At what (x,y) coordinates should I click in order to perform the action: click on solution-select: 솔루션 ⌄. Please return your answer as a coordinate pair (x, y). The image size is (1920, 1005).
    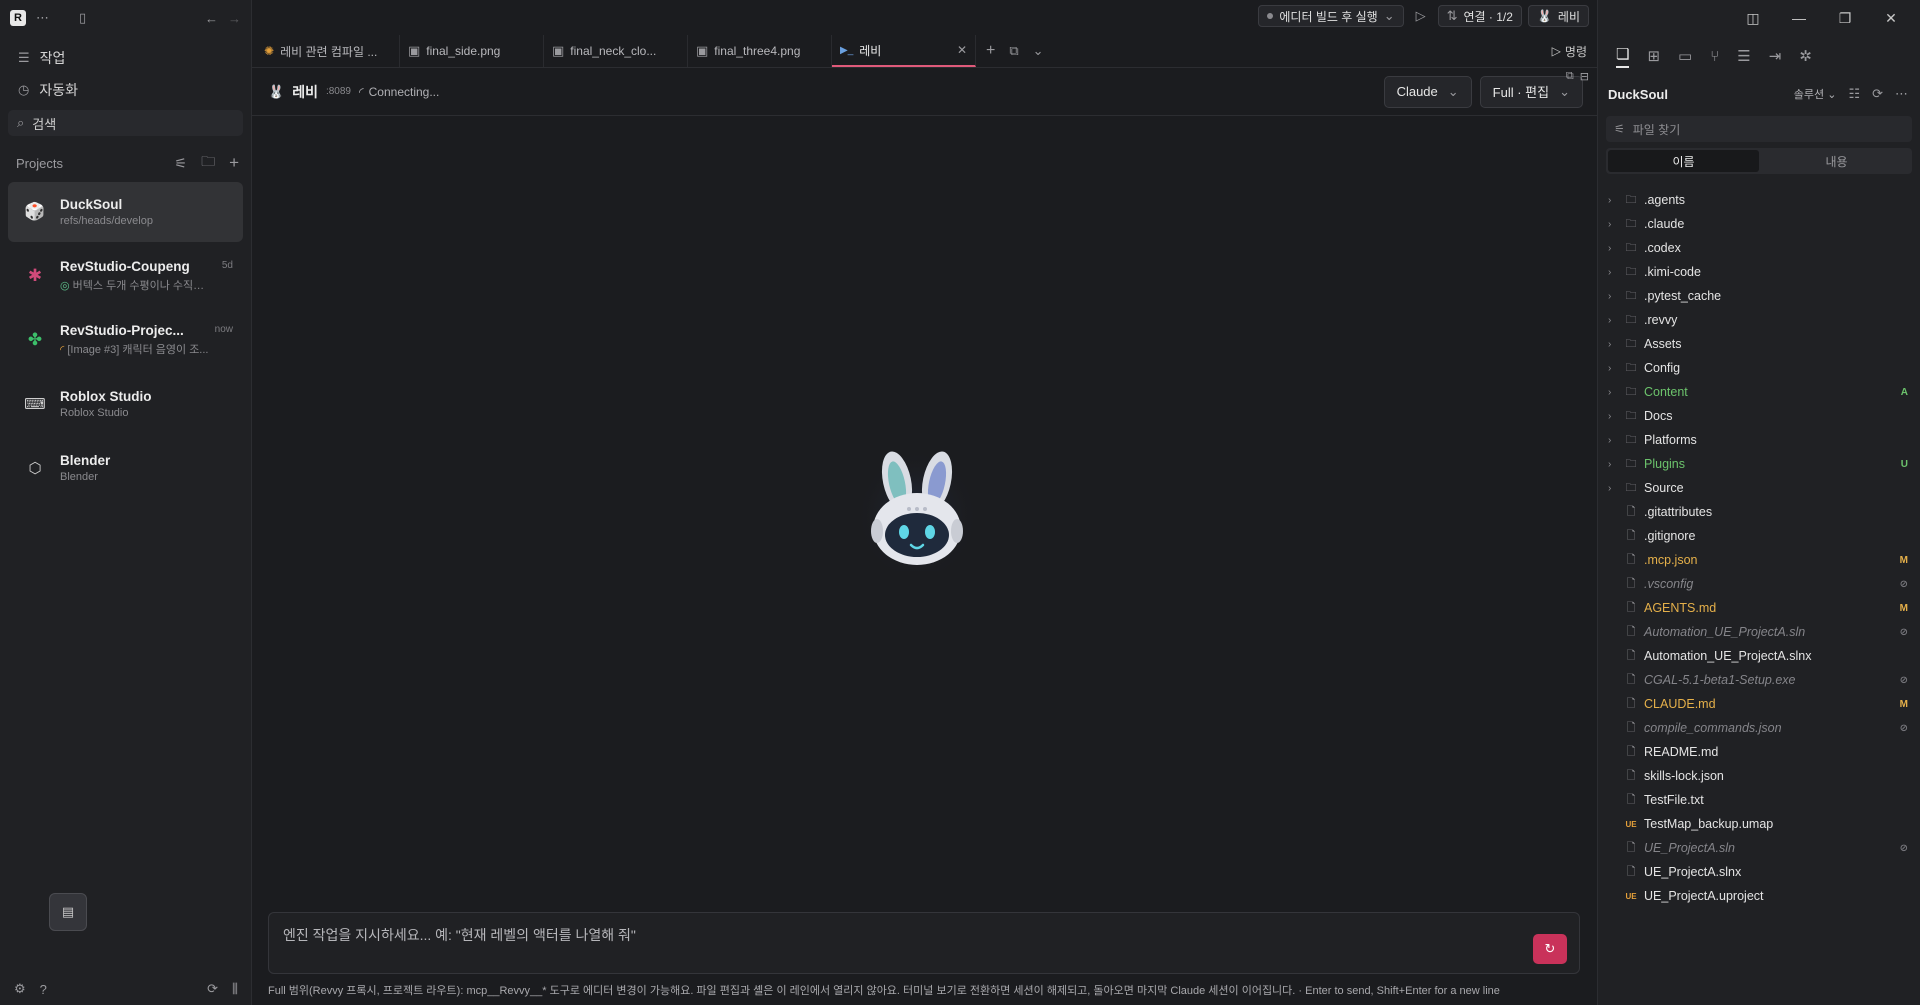
    Looking at the image, I should click on (1815, 94).